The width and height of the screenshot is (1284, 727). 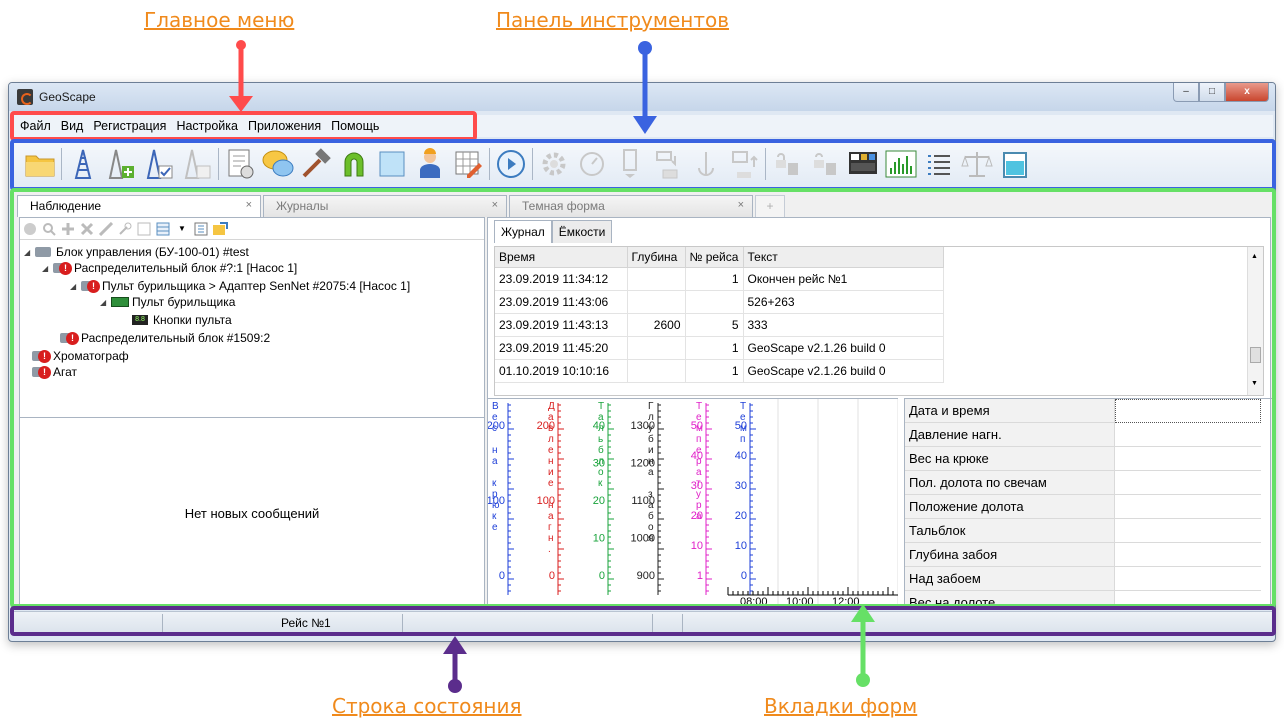 I want to click on parameter-row: Вес на долоте, so click(x=1088, y=598).